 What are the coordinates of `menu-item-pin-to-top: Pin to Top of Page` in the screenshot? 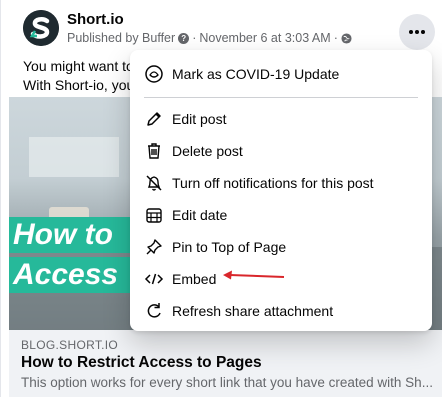 It's located at (281, 247).